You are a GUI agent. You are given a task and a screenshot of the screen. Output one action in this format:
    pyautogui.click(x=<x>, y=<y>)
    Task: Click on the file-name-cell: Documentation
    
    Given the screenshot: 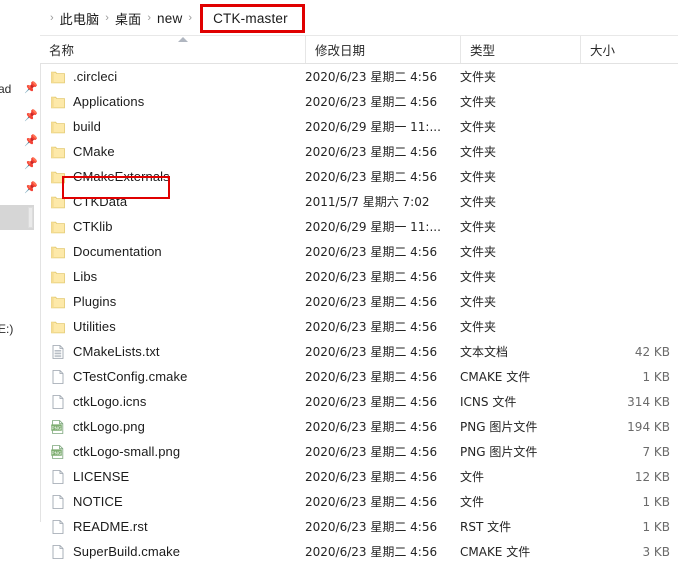 What is the action you would take?
    pyautogui.click(x=106, y=251)
    